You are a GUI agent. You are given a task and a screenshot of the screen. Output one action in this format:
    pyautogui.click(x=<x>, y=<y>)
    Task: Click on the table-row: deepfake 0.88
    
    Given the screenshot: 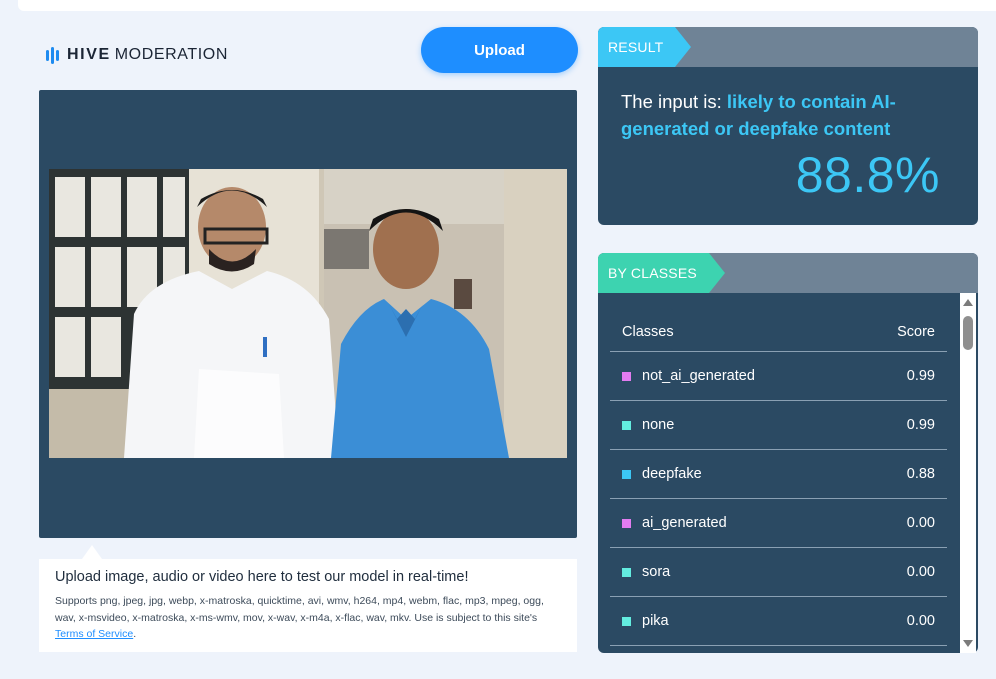 What is the action you would take?
    pyautogui.click(x=778, y=474)
    